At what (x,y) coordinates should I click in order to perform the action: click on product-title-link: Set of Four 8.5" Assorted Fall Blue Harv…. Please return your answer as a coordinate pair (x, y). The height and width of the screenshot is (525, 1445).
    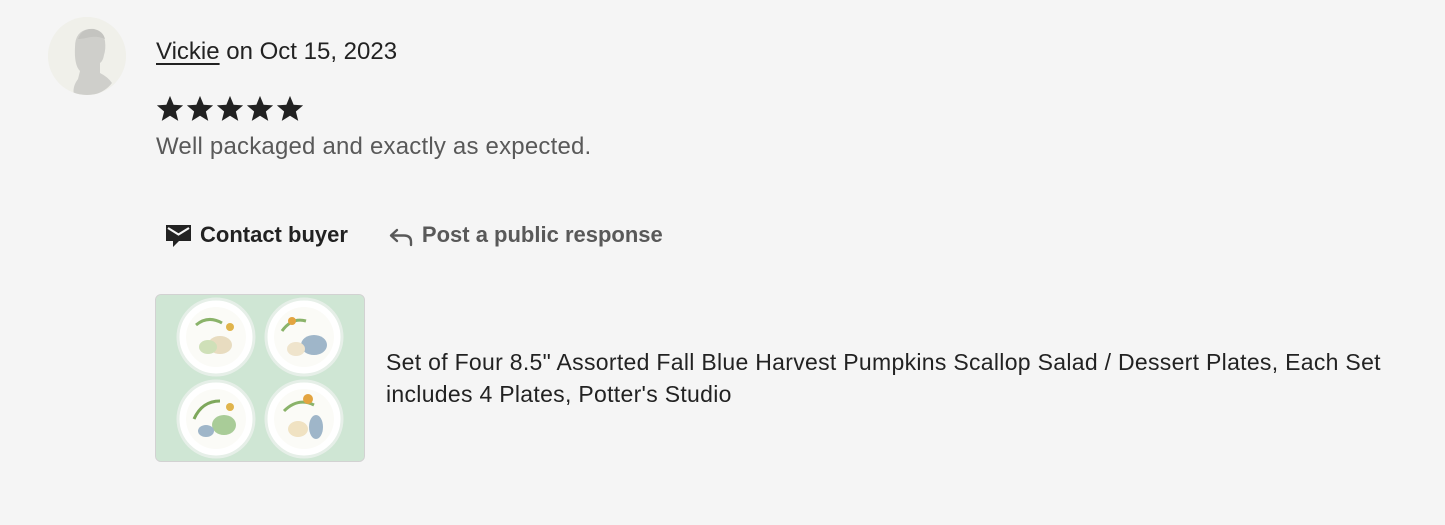
    Looking at the image, I should click on (901, 378).